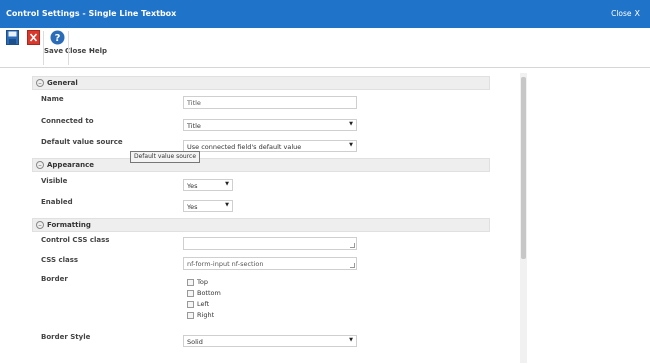  I want to click on dialog-close-link: Close X, so click(625, 13).